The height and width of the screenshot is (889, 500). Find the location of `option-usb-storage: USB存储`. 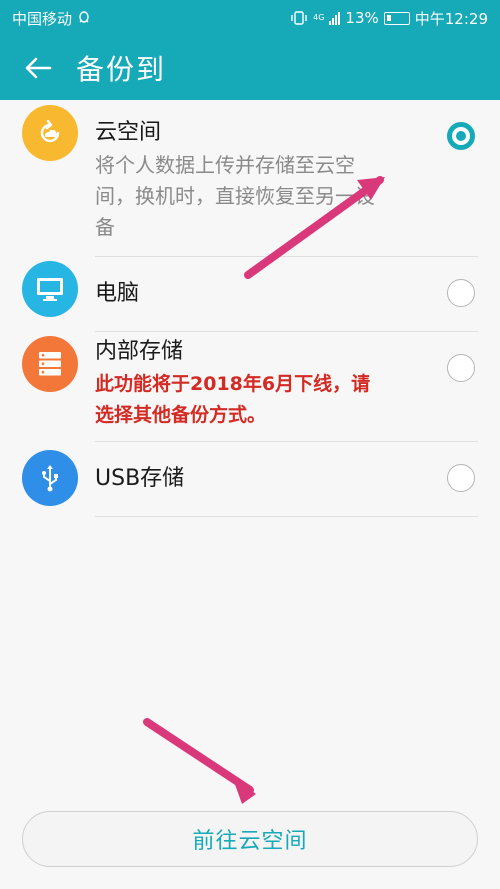

option-usb-storage: USB存储 is located at coordinates (250, 479).